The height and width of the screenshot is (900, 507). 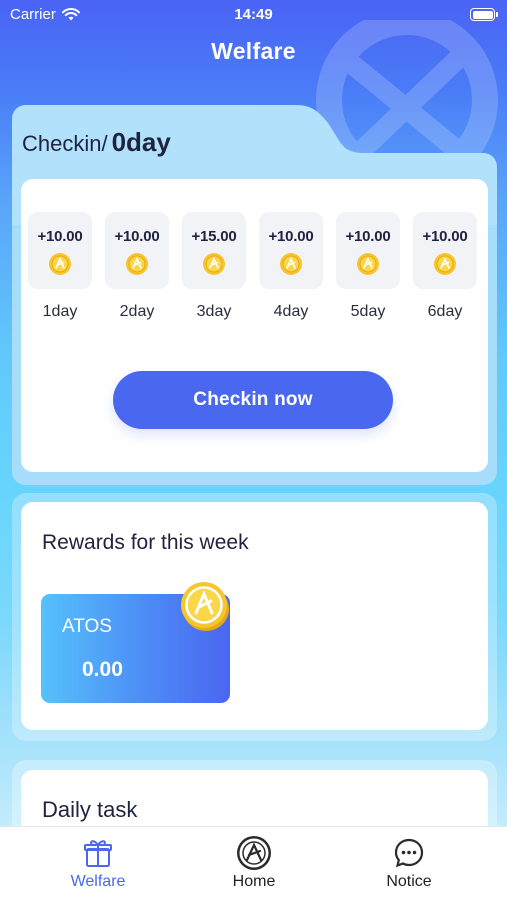 I want to click on home-logo-icon, so click(x=254, y=853).